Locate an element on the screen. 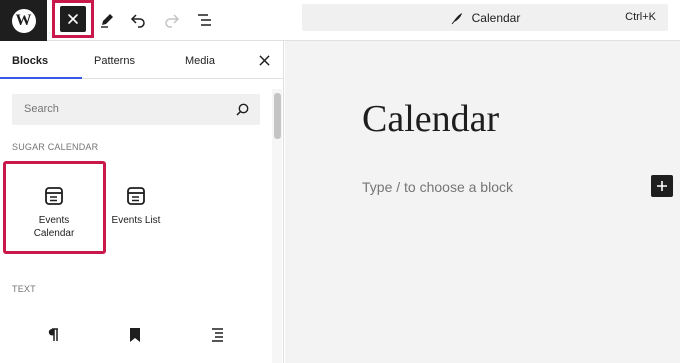 Image resolution: width=680 pixels, height=363 pixels. wordpress-logo-icon: W is located at coordinates (23, 20).